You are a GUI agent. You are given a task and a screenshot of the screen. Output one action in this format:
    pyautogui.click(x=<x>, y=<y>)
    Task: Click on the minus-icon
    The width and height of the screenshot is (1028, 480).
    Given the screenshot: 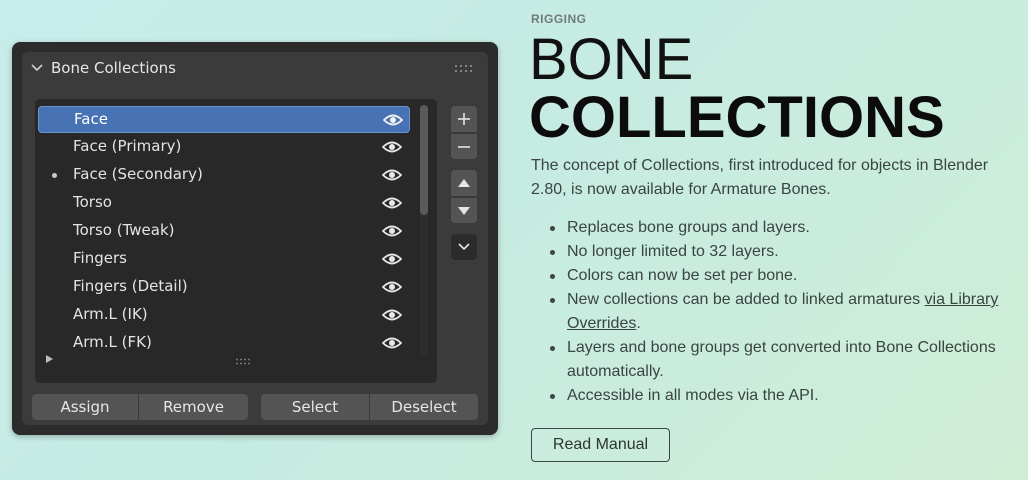 What is the action you would take?
    pyautogui.click(x=464, y=146)
    